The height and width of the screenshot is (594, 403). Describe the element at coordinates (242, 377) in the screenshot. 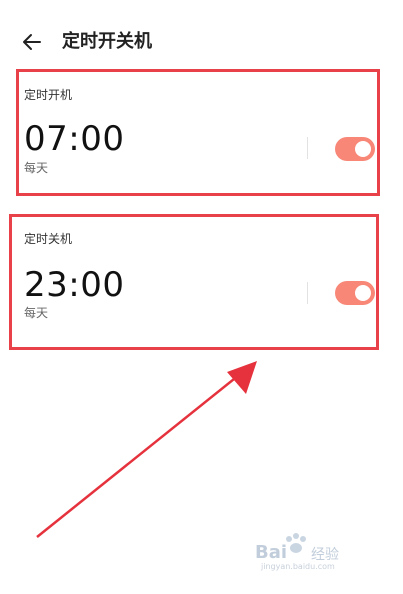

I see `annotation-arrow-head` at that location.